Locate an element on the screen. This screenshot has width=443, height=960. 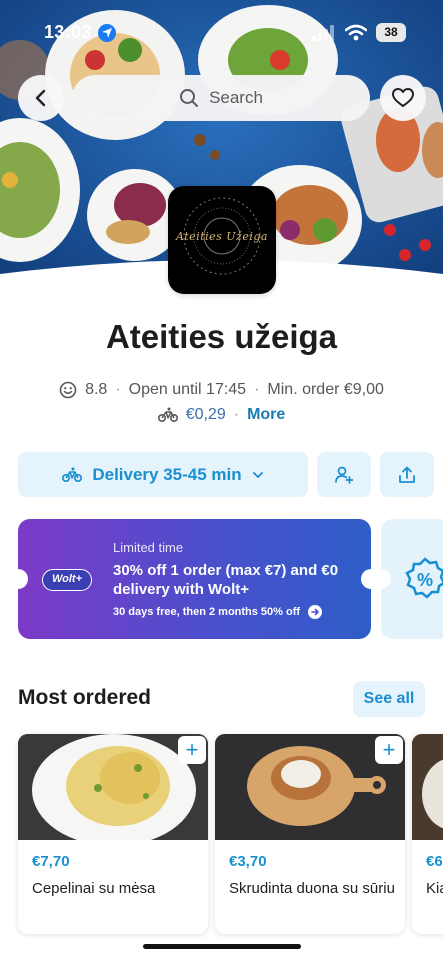
wifi-icon is located at coordinates (356, 32).